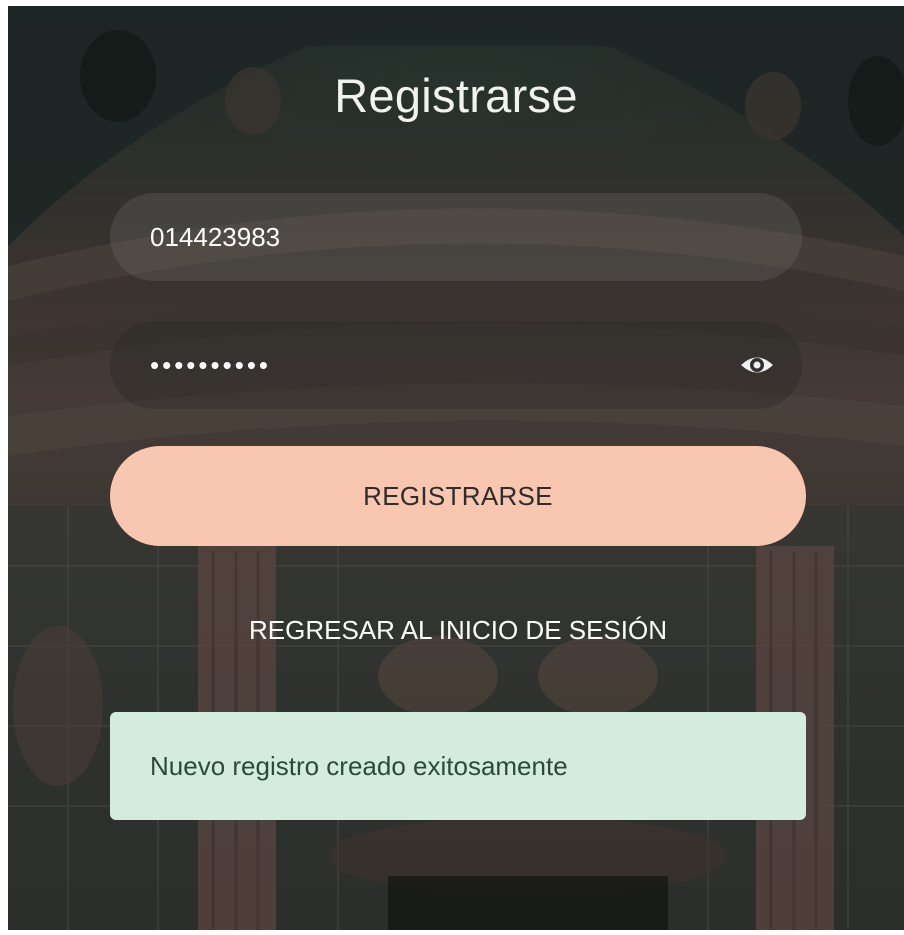 Image resolution: width=904 pixels, height=935 pixels. Describe the element at coordinates (757, 365) in the screenshot. I see `eye-icon` at that location.